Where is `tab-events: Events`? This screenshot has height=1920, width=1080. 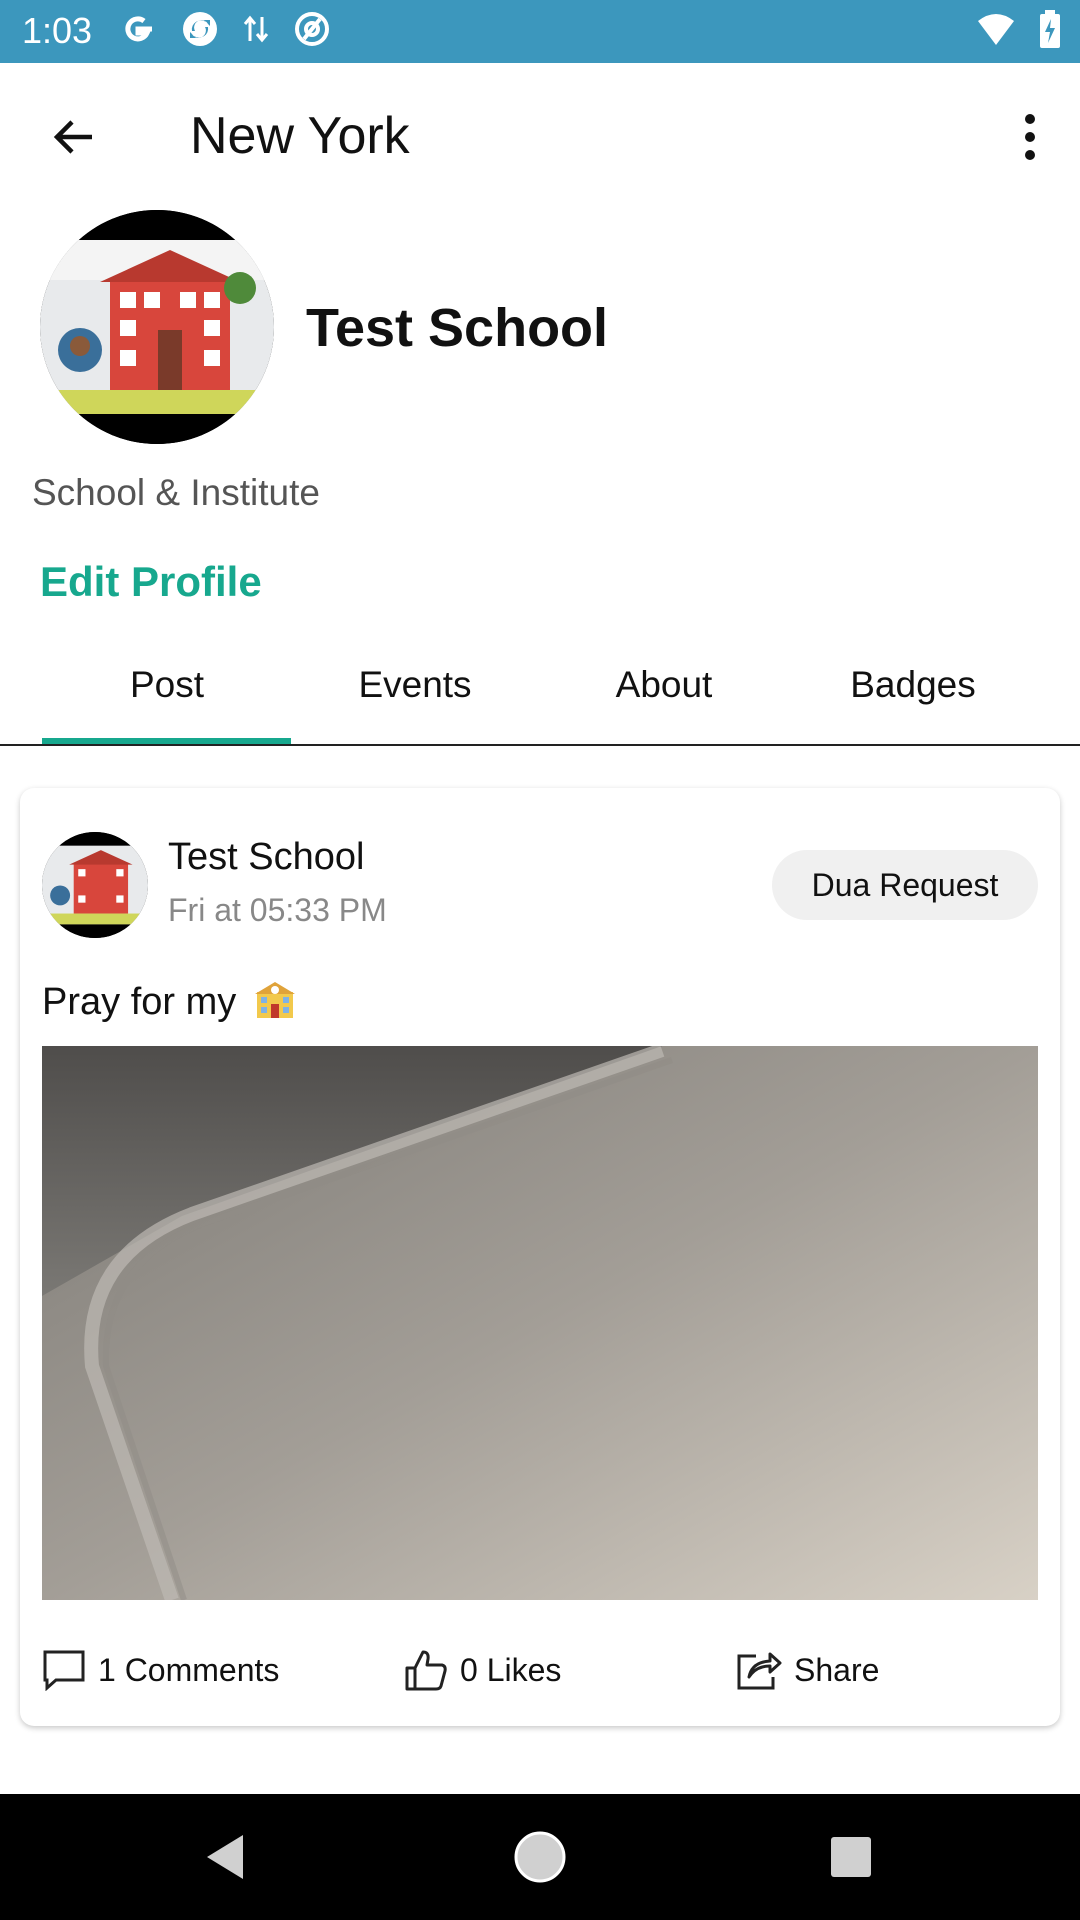
tab-events: Events is located at coordinates (415, 685).